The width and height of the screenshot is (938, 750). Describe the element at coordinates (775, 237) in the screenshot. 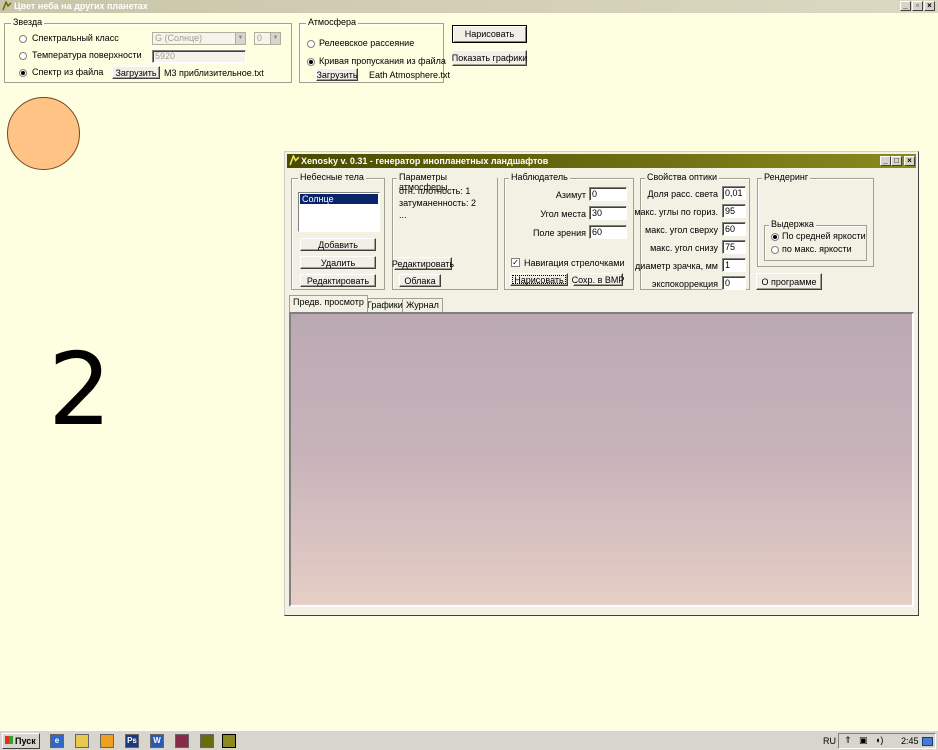

I see `average-brightness-radio` at that location.